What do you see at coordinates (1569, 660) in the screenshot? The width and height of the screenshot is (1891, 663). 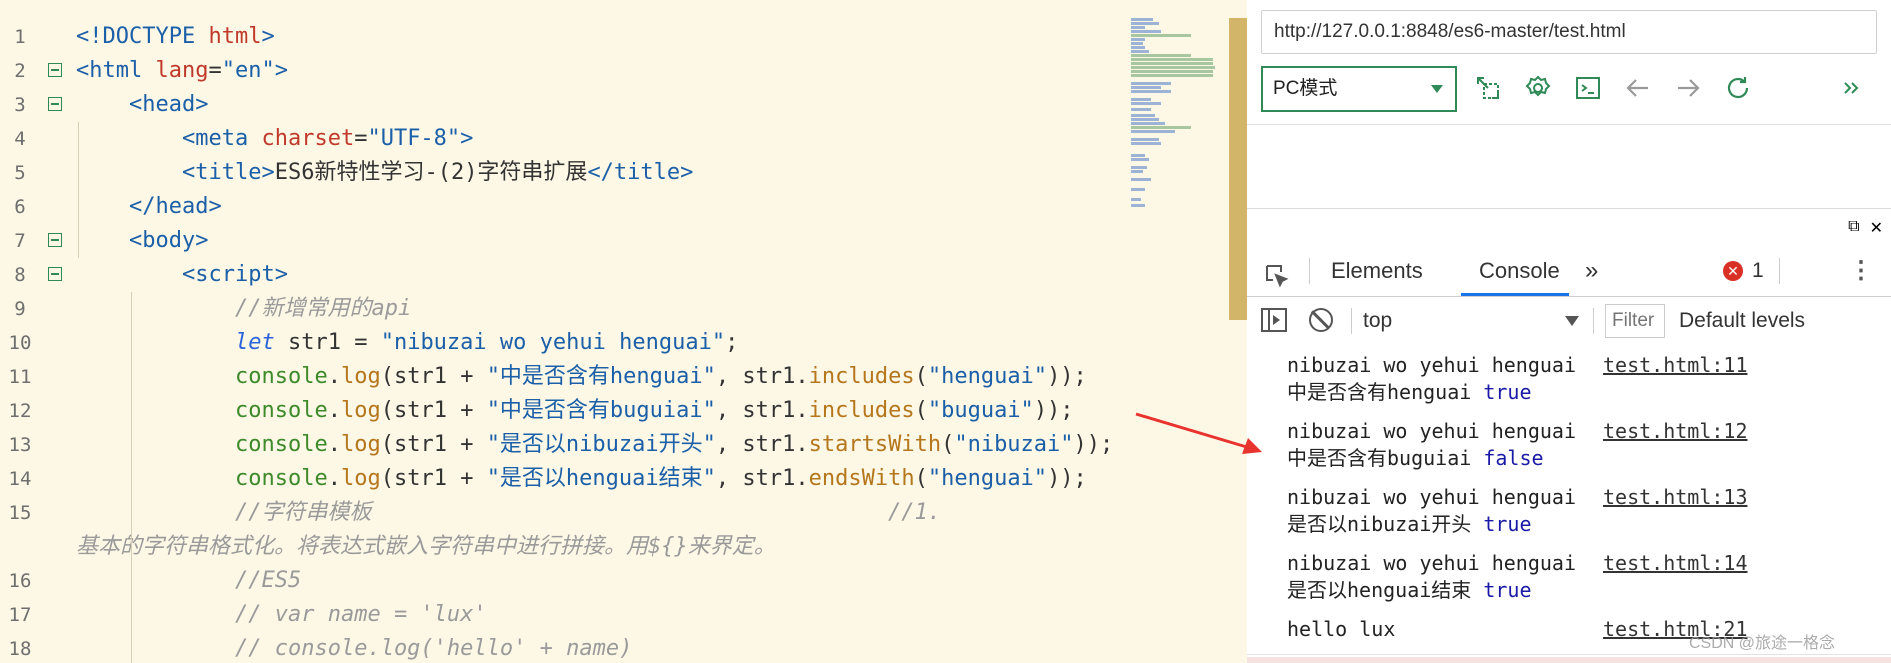 I see `console-prompt-area` at bounding box center [1569, 660].